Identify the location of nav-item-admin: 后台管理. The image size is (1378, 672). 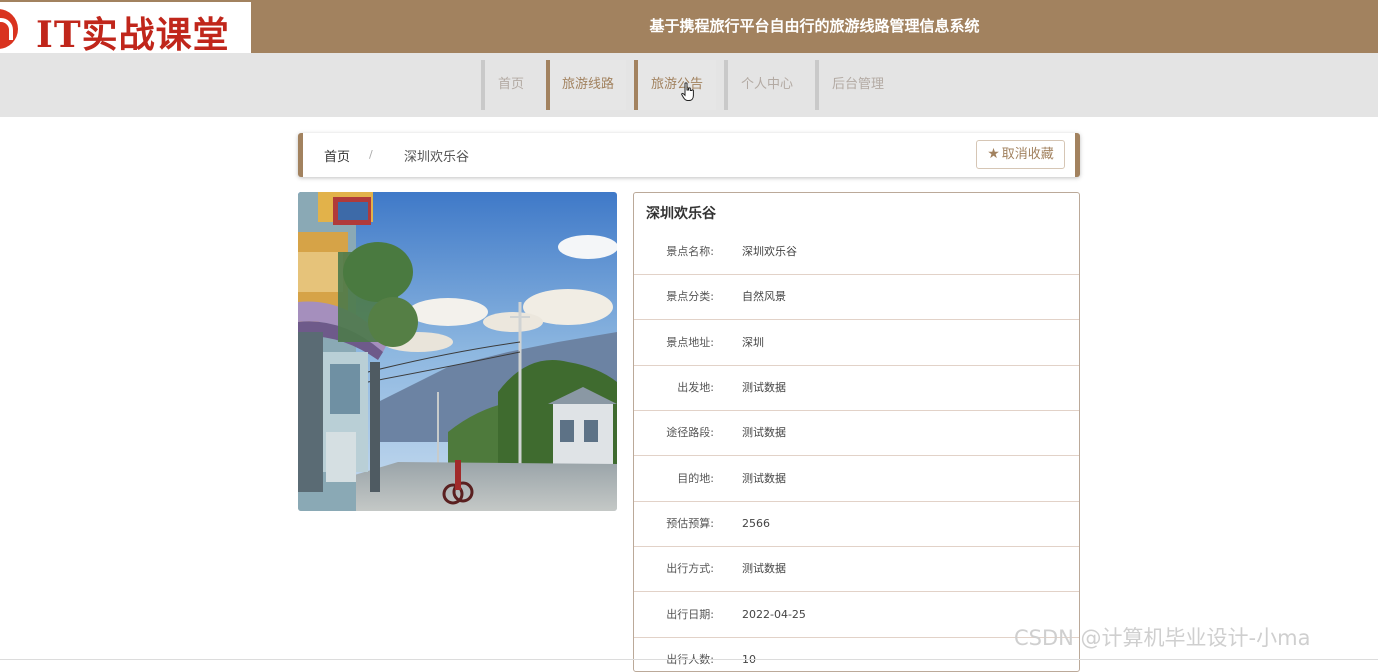
(856, 85).